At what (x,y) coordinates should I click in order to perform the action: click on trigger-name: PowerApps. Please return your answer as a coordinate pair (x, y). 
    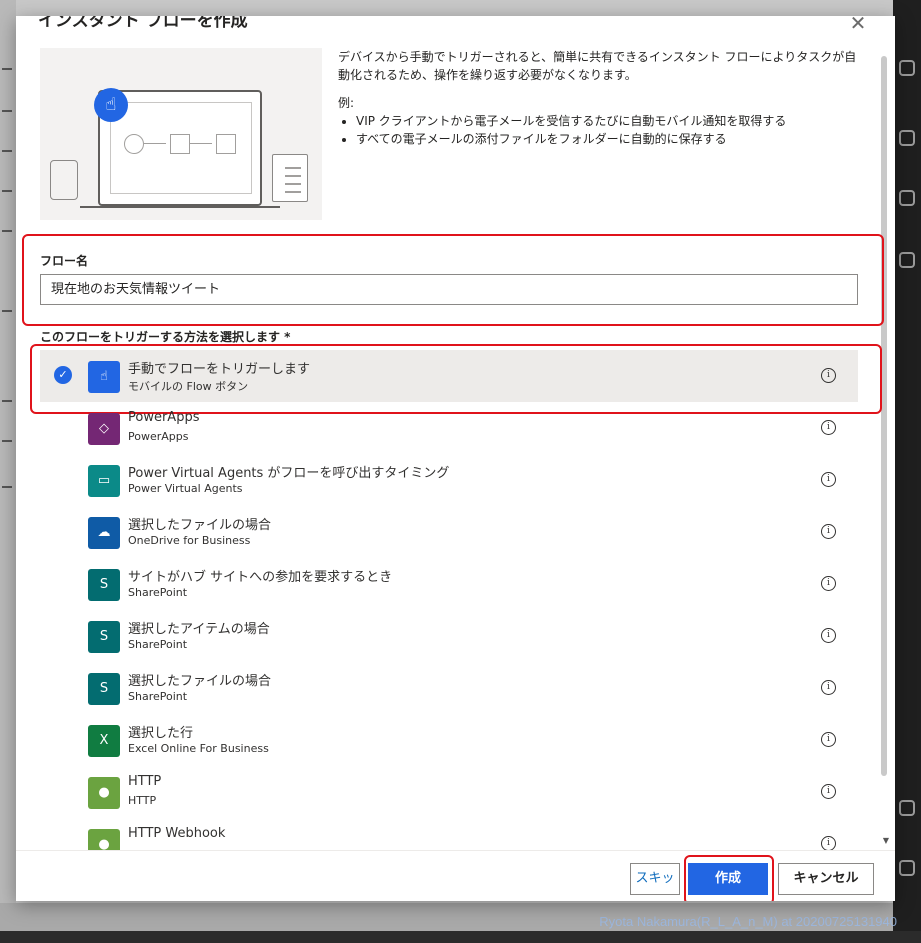
    Looking at the image, I should click on (164, 417).